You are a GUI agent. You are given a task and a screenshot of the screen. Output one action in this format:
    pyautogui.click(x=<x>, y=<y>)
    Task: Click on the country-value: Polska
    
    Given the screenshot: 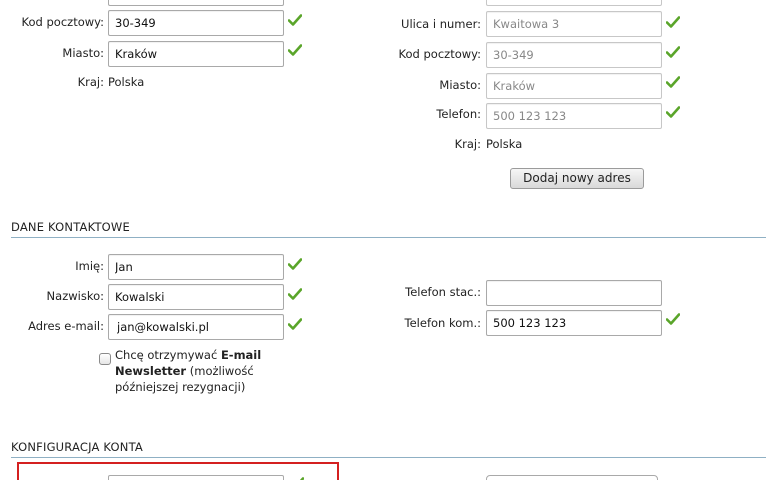 What is the action you would take?
    pyautogui.click(x=126, y=82)
    